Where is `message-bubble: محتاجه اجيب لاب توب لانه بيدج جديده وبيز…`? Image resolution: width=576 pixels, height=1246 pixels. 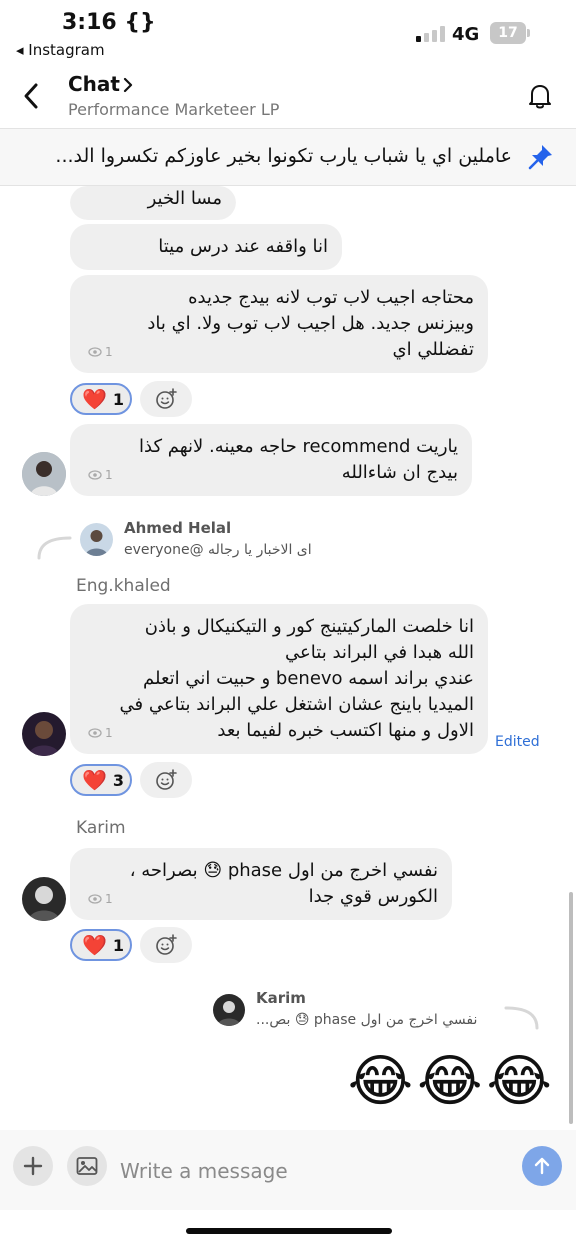
message-bubble: محتاجه اجيب لاب توب لانه بيدج جديده وبيز… is located at coordinates (279, 324).